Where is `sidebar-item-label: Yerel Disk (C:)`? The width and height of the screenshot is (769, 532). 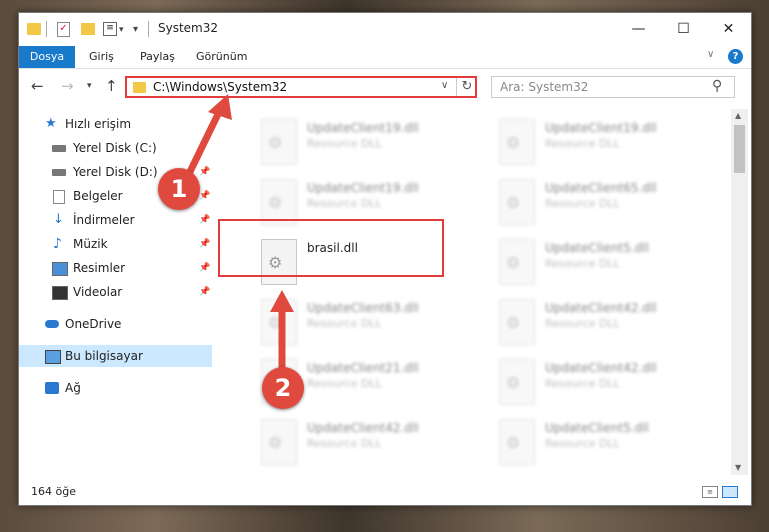
sidebar-item-label: Yerel Disk (C:) is located at coordinates (115, 148).